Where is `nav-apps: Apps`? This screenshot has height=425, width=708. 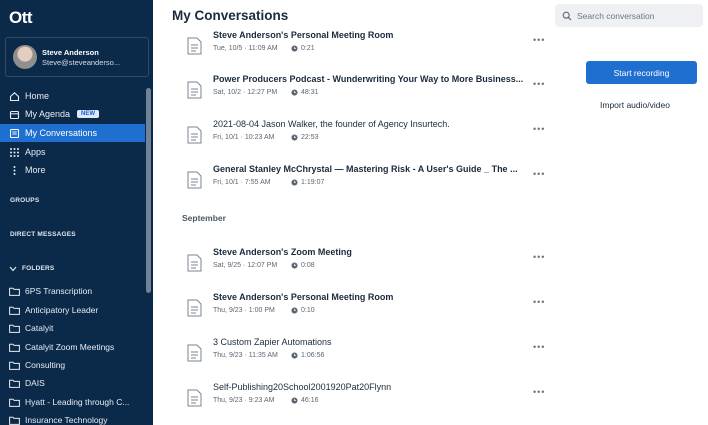
nav-apps: Apps is located at coordinates (72, 152).